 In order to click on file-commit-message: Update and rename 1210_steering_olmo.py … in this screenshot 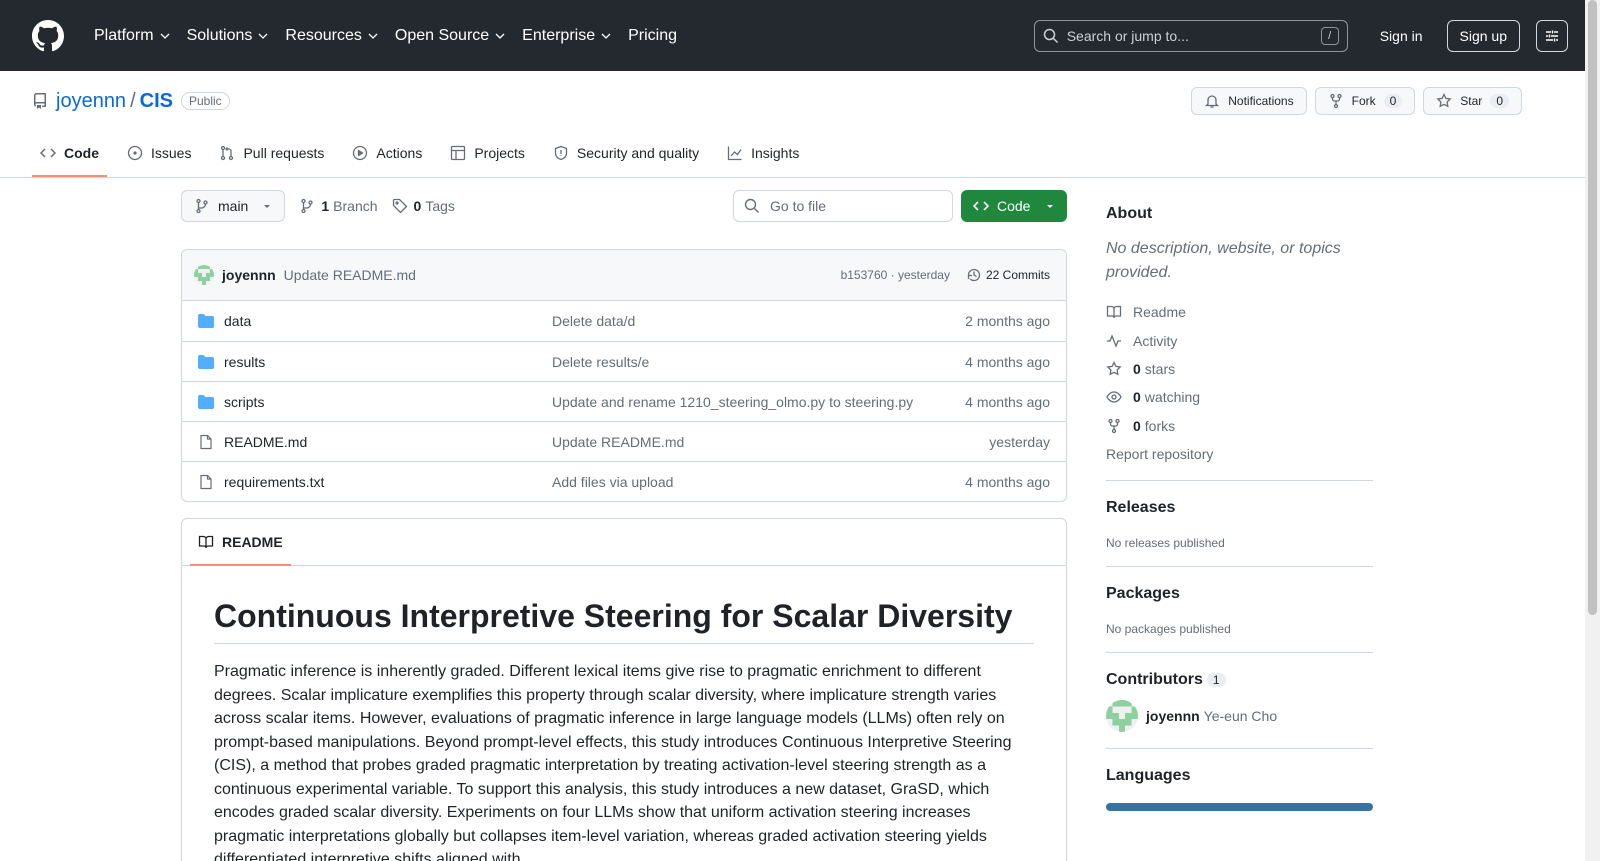, I will do `click(758, 402)`.